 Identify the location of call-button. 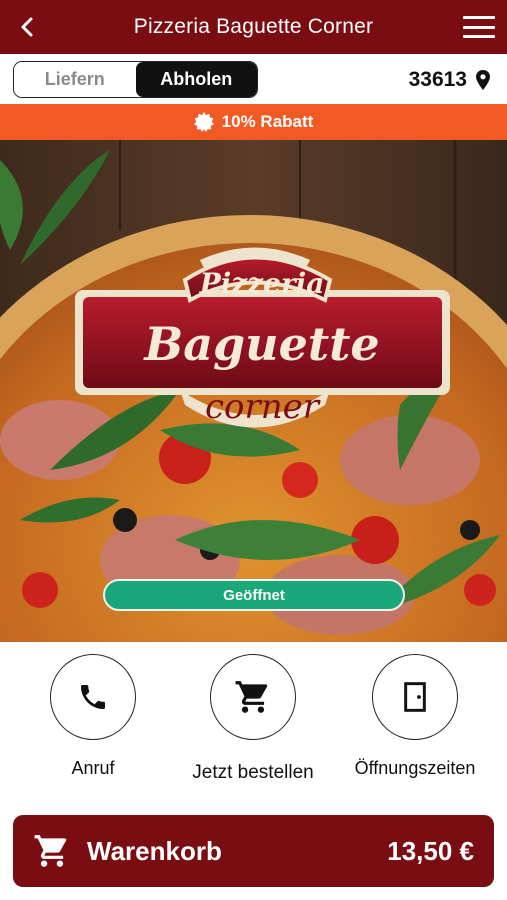
(93, 697).